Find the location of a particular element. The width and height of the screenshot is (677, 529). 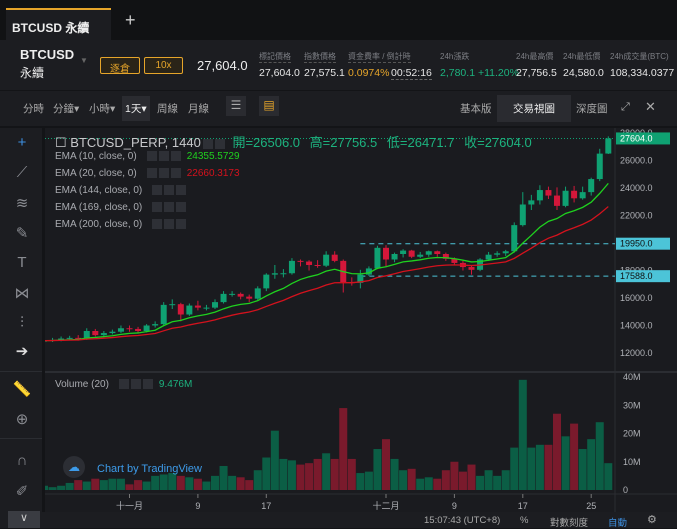

indicator-ema200: EMA (200, close, 0) is located at coordinates (121, 224).